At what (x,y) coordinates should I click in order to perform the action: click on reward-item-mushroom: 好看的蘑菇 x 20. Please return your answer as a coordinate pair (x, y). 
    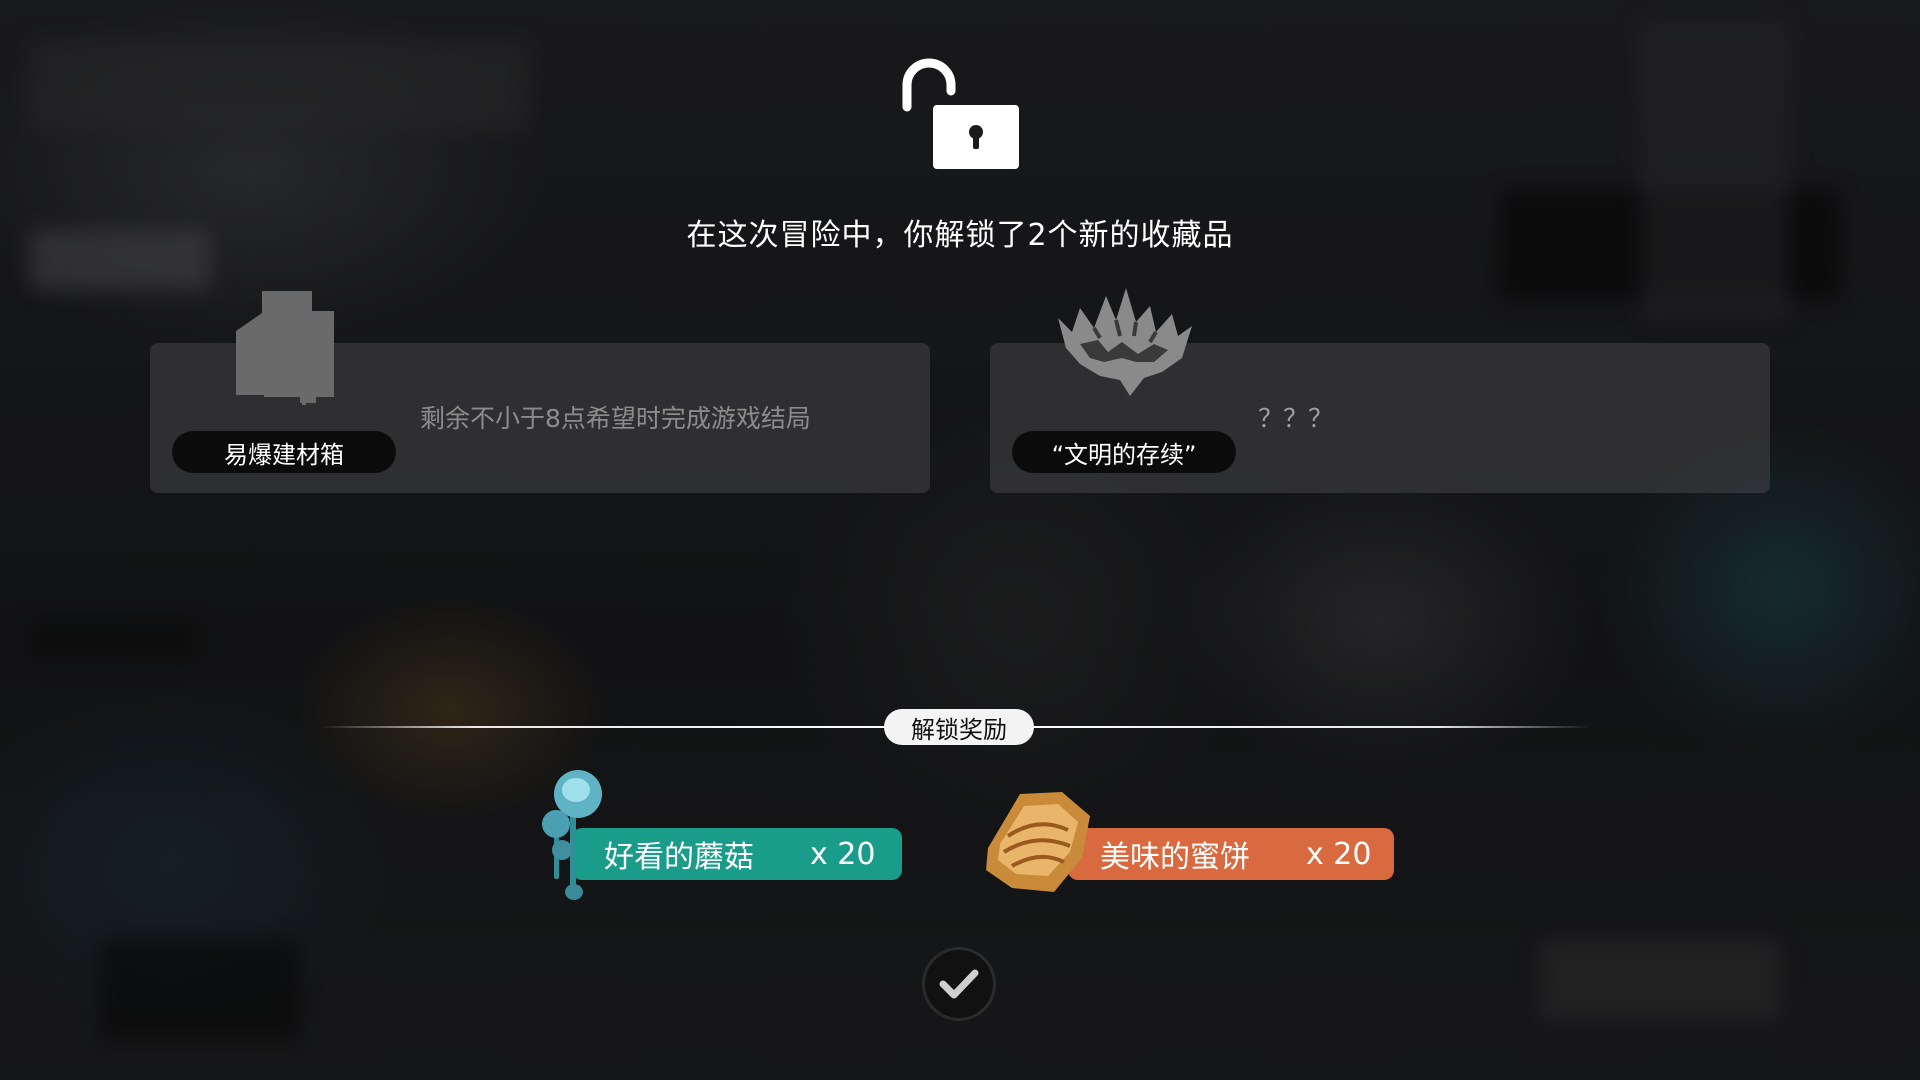
    Looking at the image, I should click on (737, 854).